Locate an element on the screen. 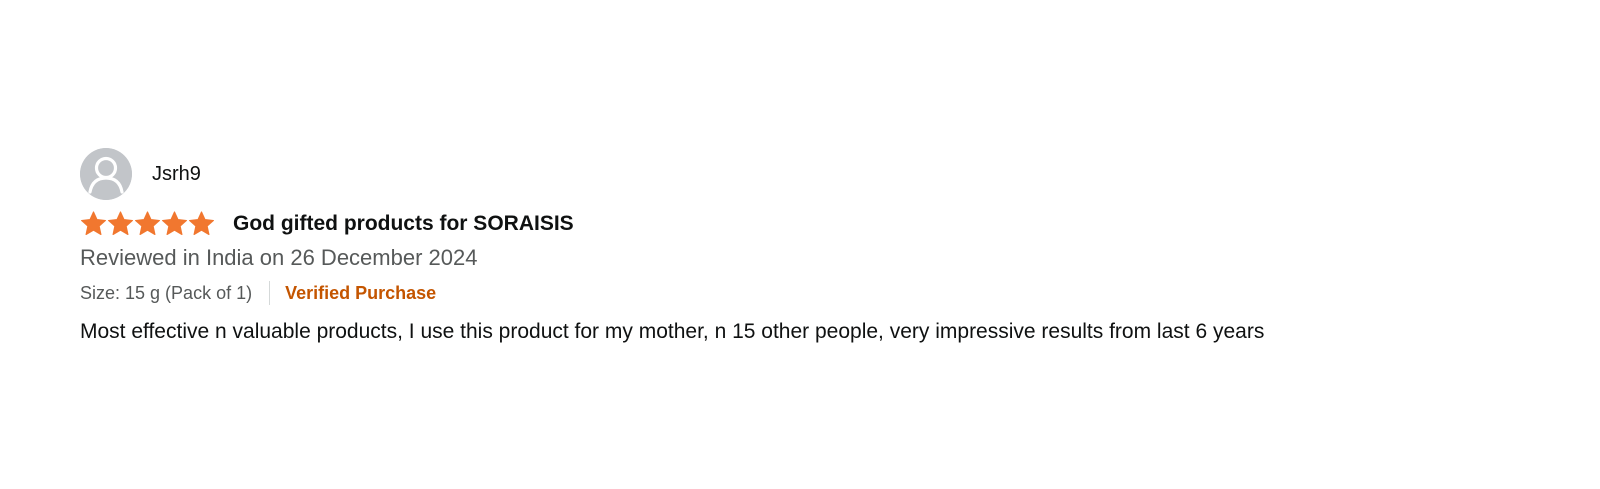  review-date: Reviewed in India on 26 December 2024 is located at coordinates (279, 257).